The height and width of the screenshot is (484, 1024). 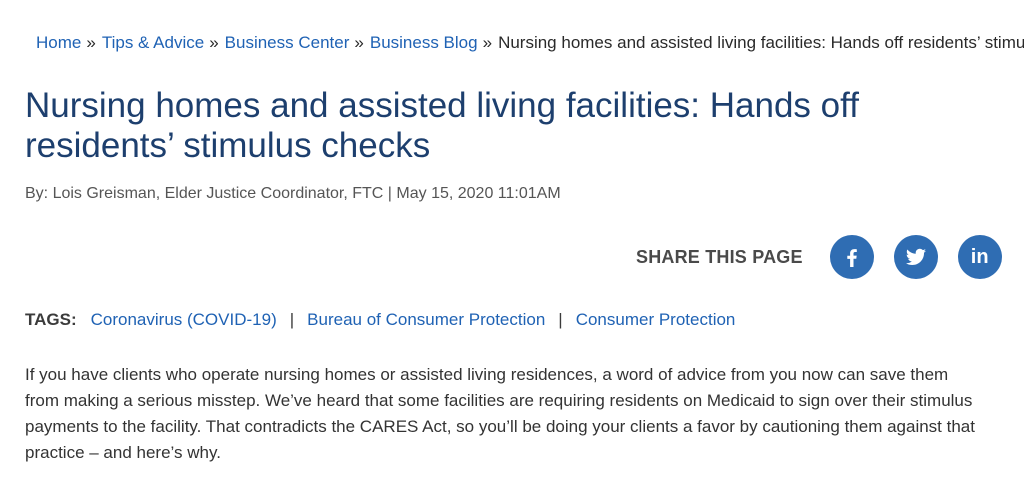 What do you see at coordinates (51, 319) in the screenshot?
I see `tags-label: TAGS:` at bounding box center [51, 319].